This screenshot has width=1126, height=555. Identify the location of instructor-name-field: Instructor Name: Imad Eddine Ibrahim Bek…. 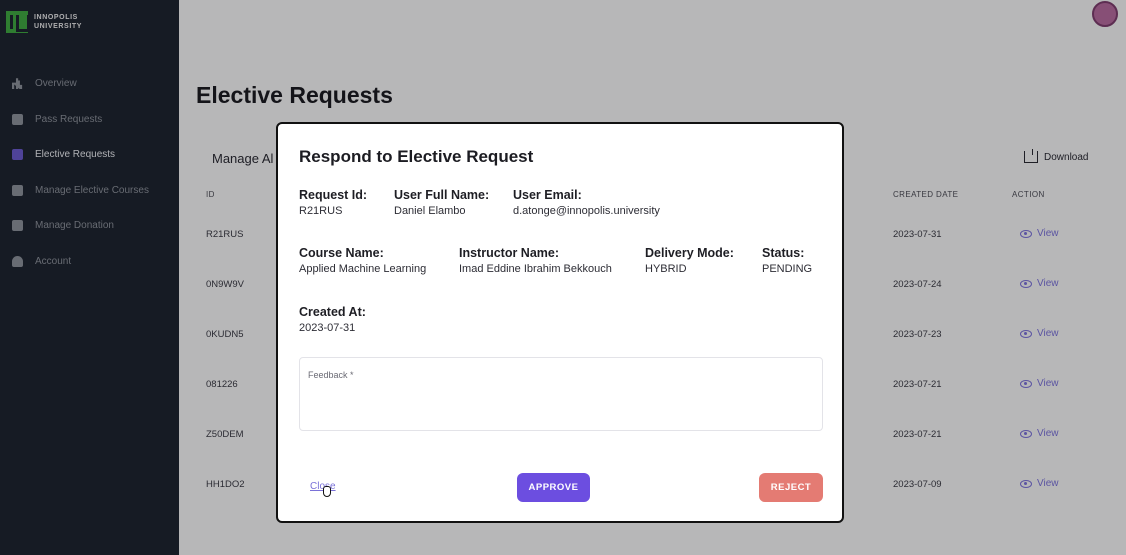
(535, 260).